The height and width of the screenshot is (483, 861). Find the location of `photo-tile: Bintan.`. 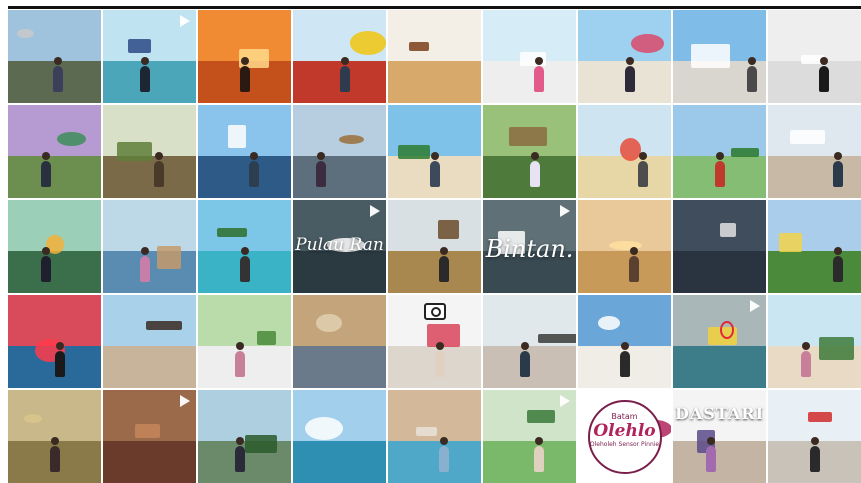

photo-tile: Bintan. is located at coordinates (529, 246).